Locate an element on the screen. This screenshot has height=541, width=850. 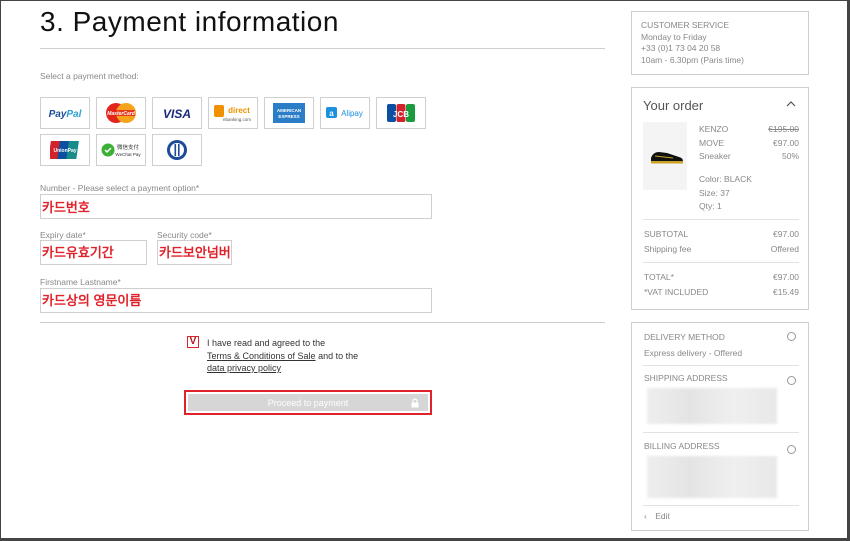
product-type: Sneaker is located at coordinates (715, 156).